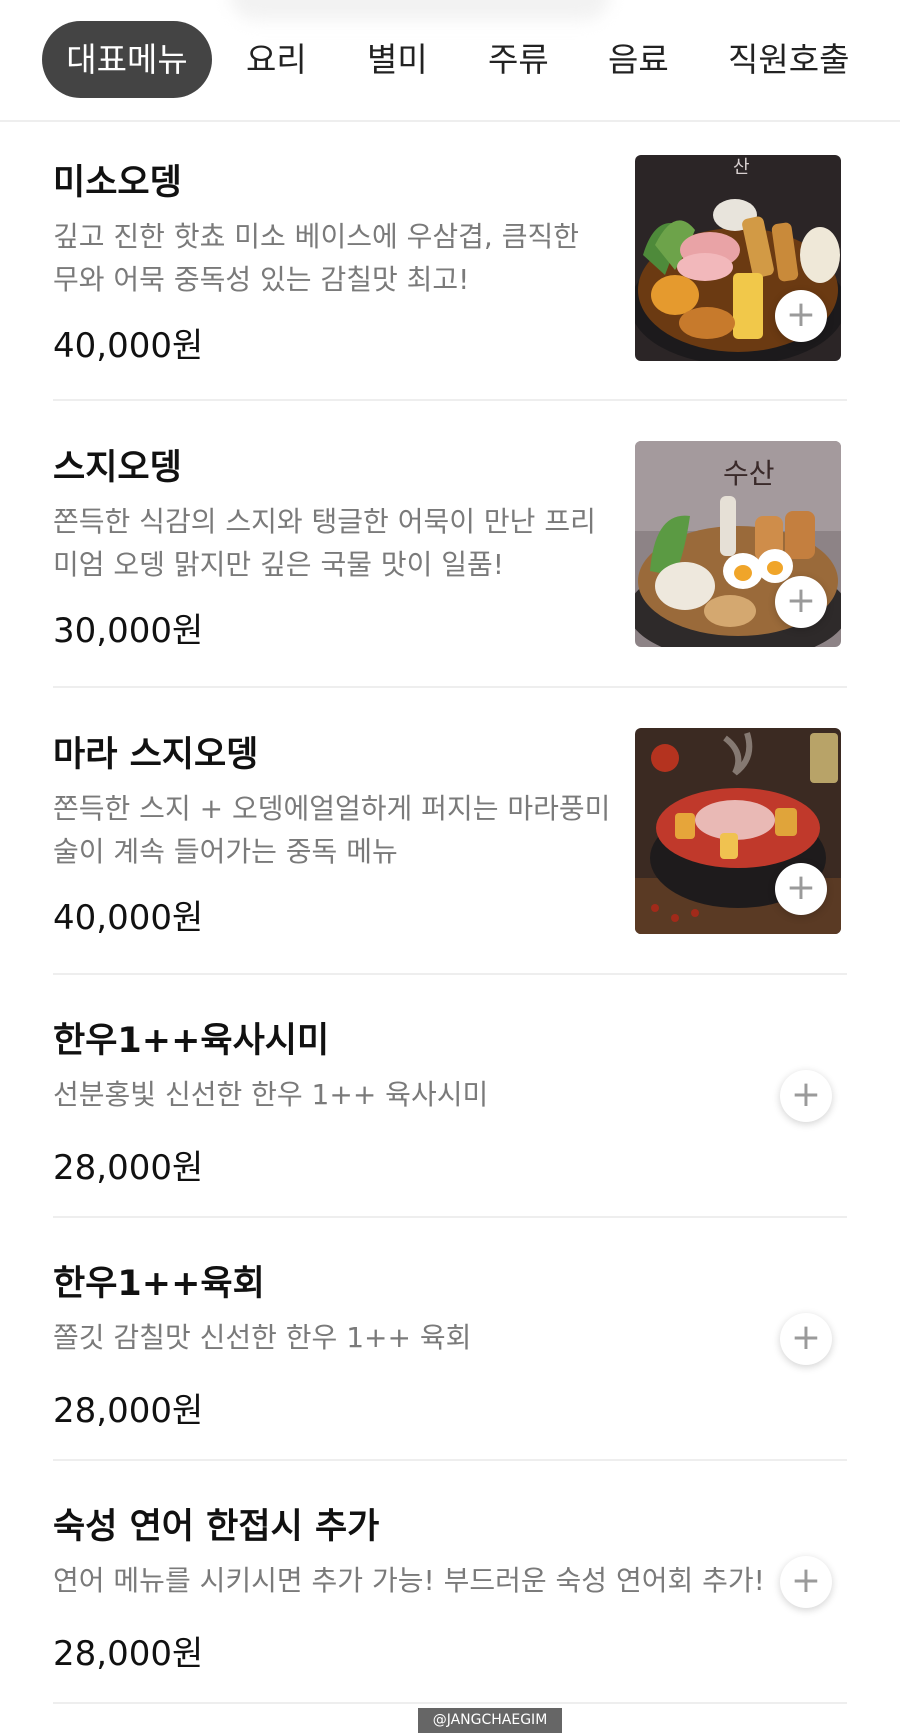 The width and height of the screenshot is (900, 1733). I want to click on tab-specialties: 별미, so click(397, 59).